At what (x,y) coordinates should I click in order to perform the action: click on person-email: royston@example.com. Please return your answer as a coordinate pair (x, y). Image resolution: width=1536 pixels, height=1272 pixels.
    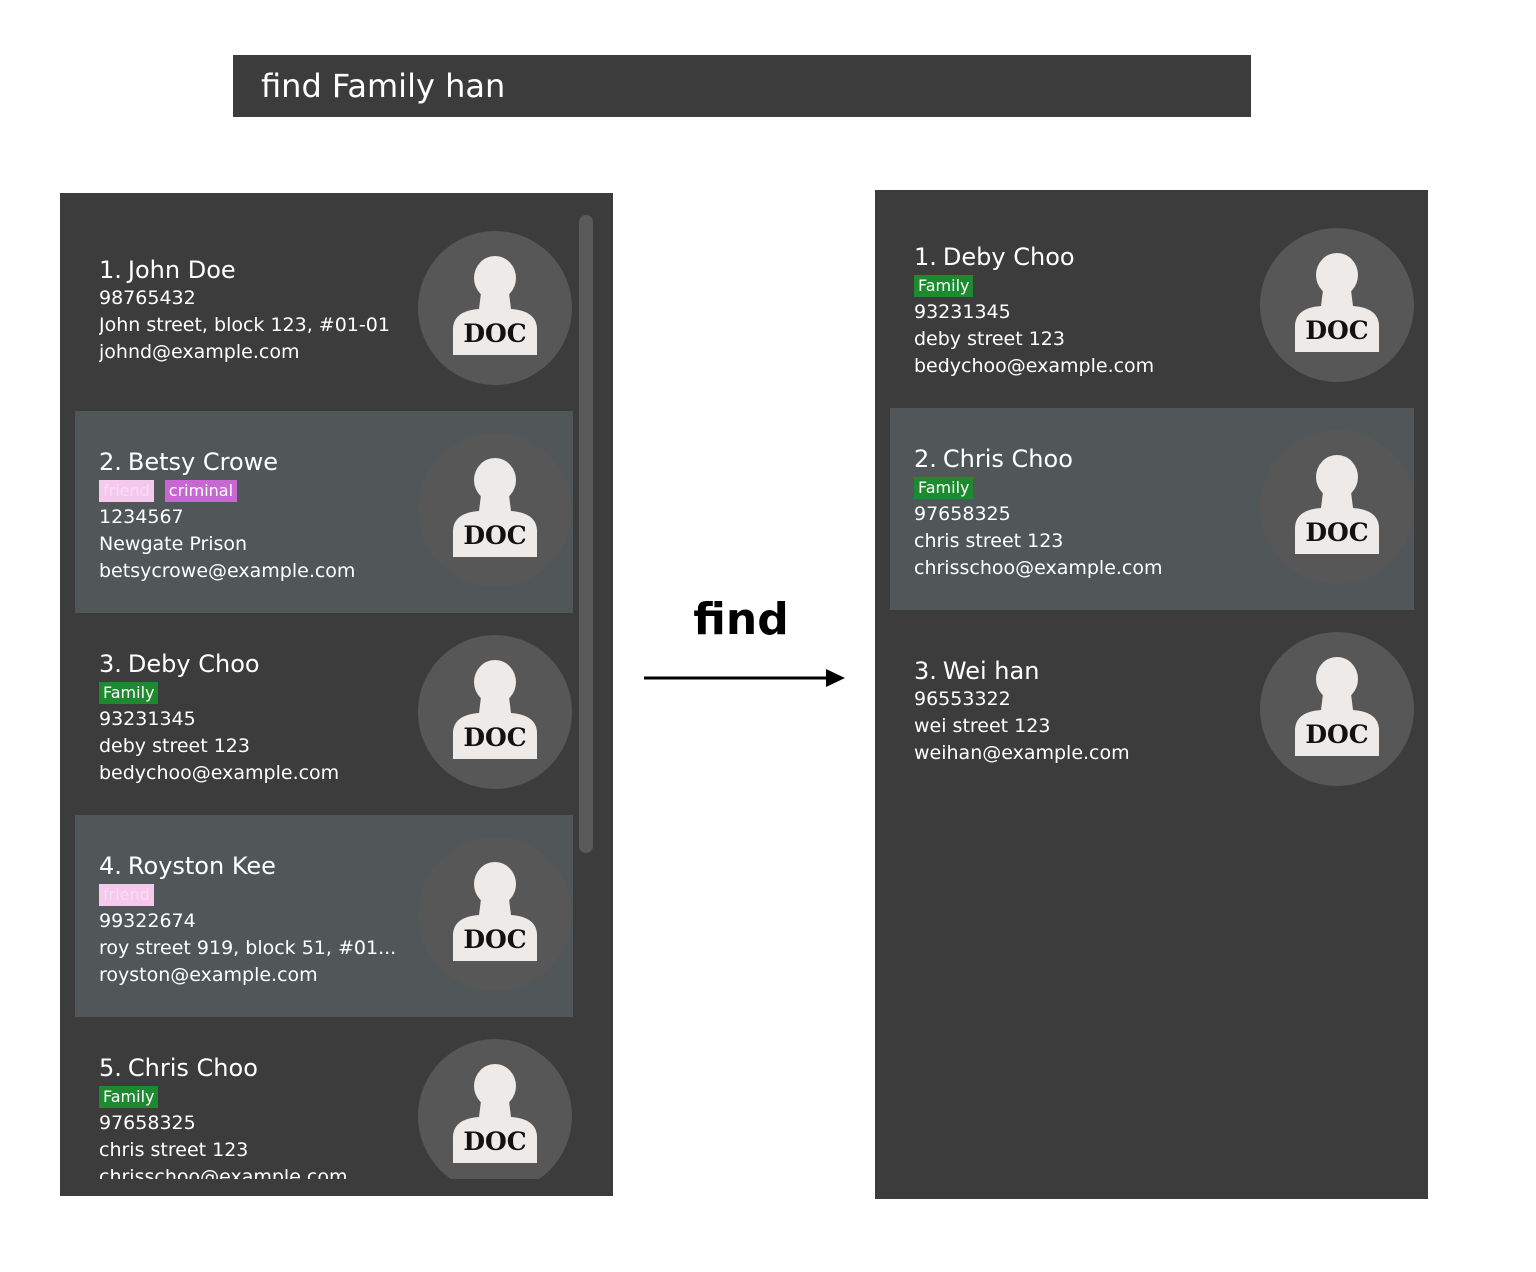
    Looking at the image, I should click on (208, 975).